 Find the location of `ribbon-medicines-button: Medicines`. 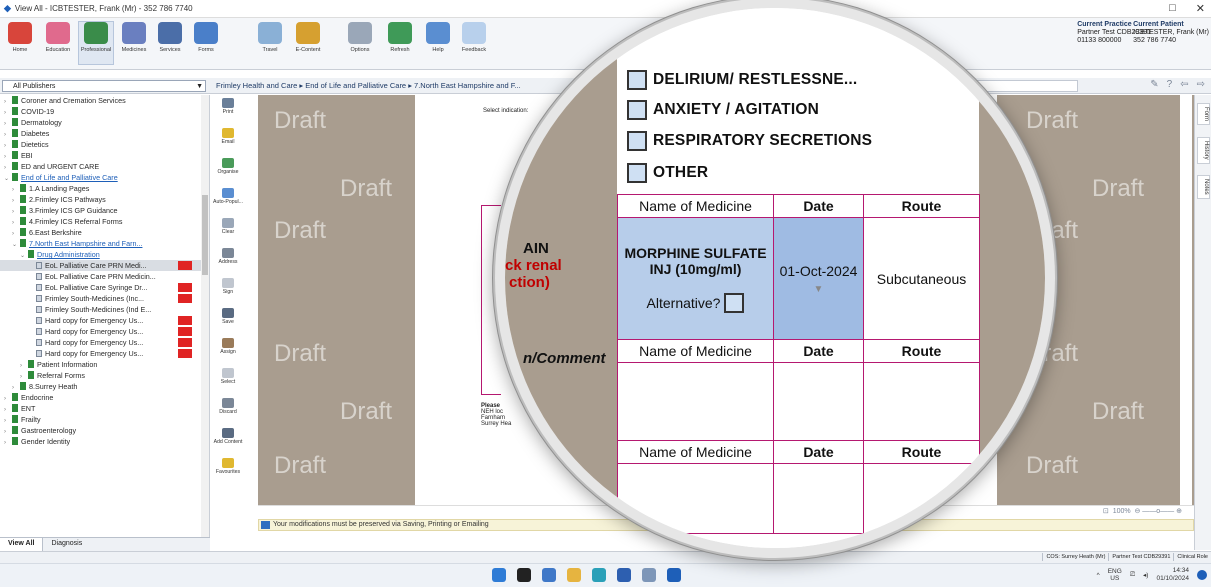

ribbon-medicines-button: Medicines is located at coordinates (134, 37).